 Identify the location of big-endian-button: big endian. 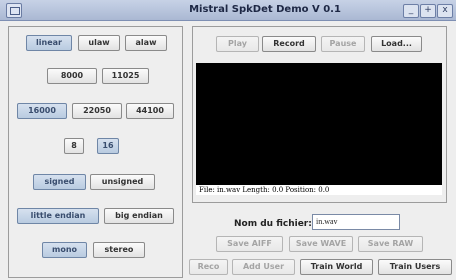
(139, 216).